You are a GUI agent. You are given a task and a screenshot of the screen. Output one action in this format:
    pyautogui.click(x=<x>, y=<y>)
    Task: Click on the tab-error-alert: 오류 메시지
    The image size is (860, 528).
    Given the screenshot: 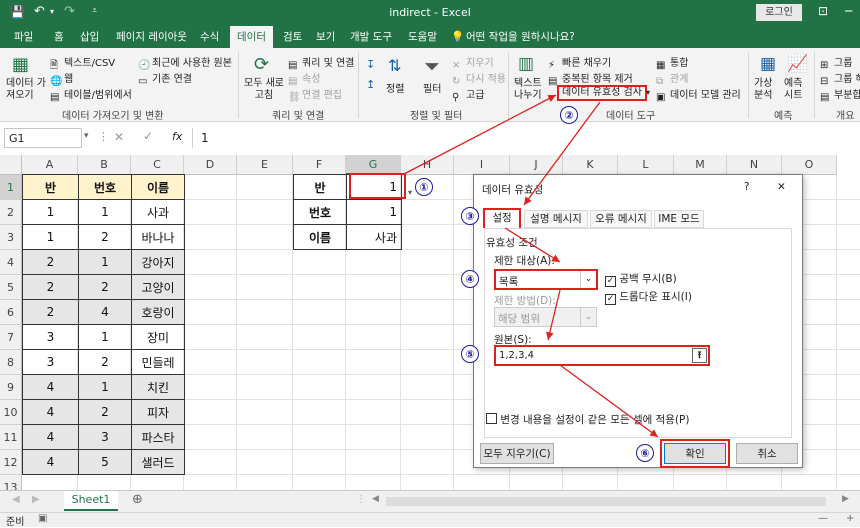 What is the action you would take?
    pyautogui.click(x=621, y=219)
    